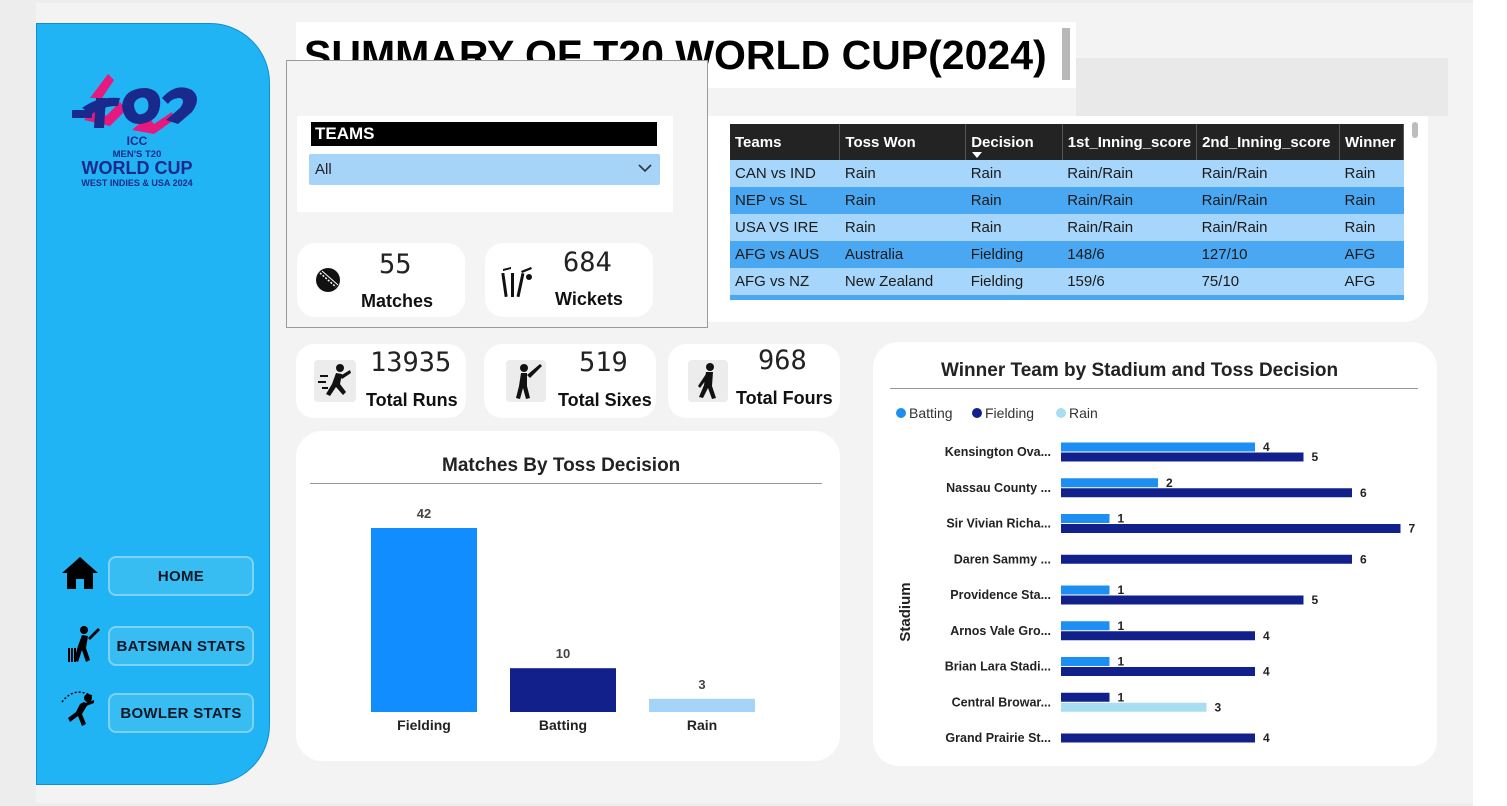  I want to click on home-button: HOME, so click(181, 576).